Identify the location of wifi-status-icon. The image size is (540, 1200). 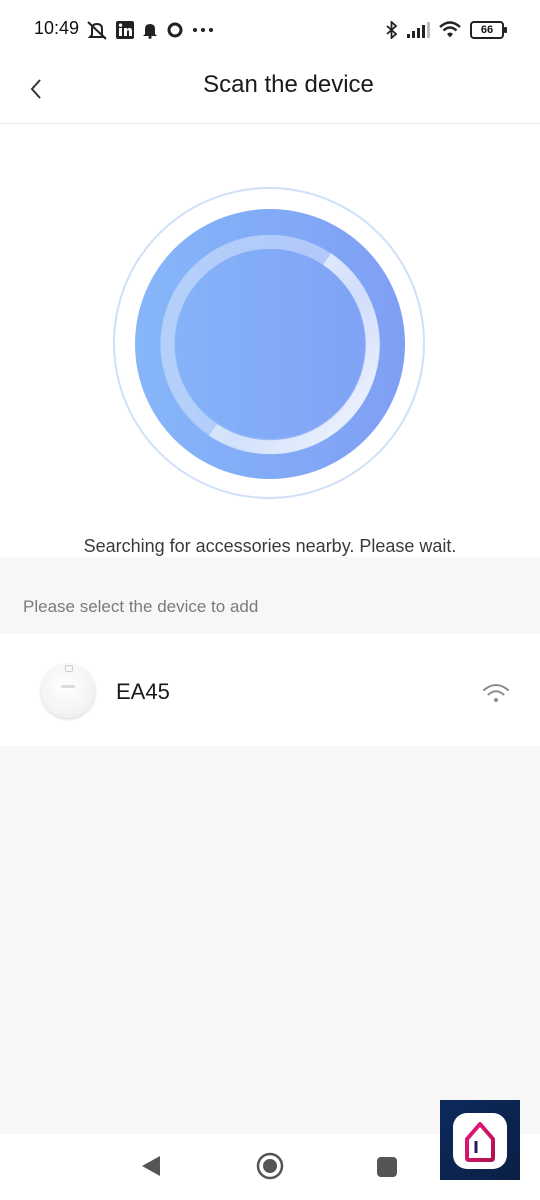
(450, 29).